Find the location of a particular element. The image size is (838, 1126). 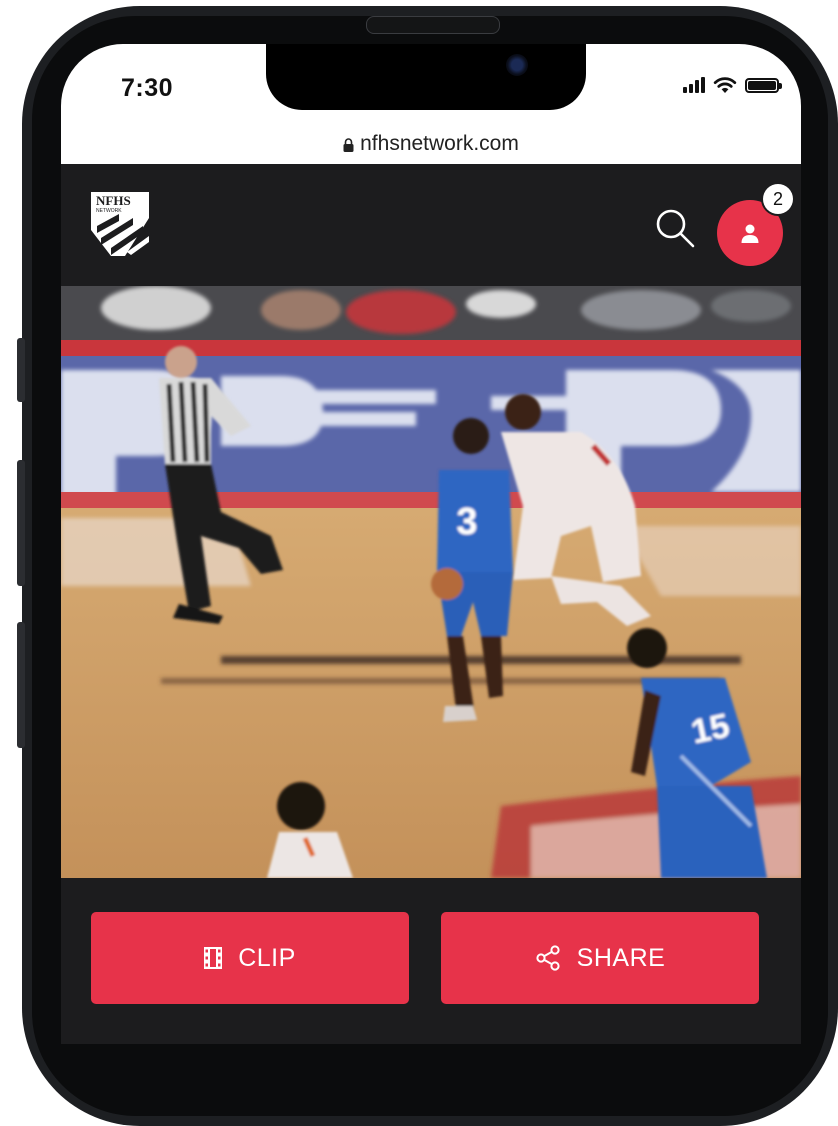

status-time: 7:30 is located at coordinates (147, 88).